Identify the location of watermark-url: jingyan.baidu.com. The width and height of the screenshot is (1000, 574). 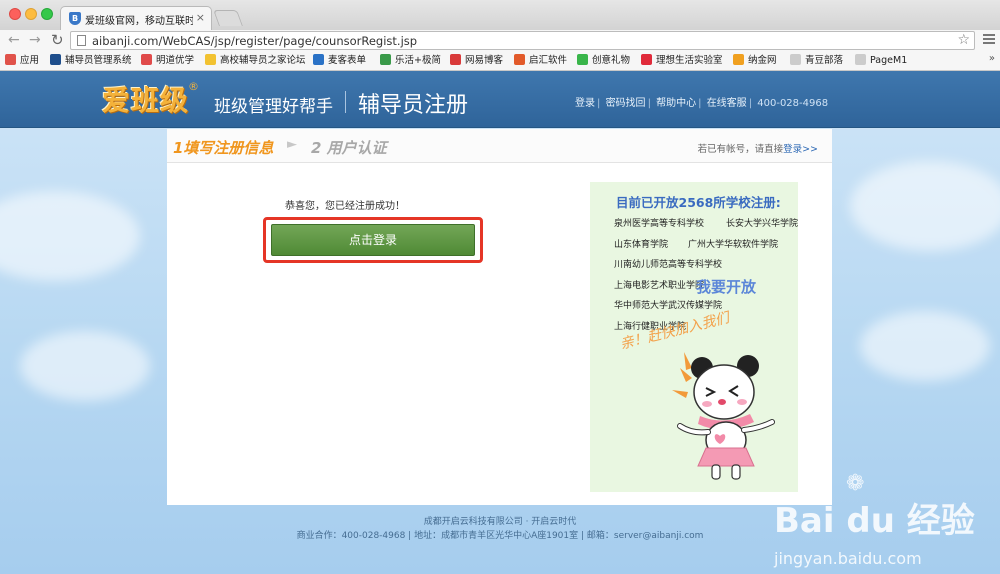
(848, 558).